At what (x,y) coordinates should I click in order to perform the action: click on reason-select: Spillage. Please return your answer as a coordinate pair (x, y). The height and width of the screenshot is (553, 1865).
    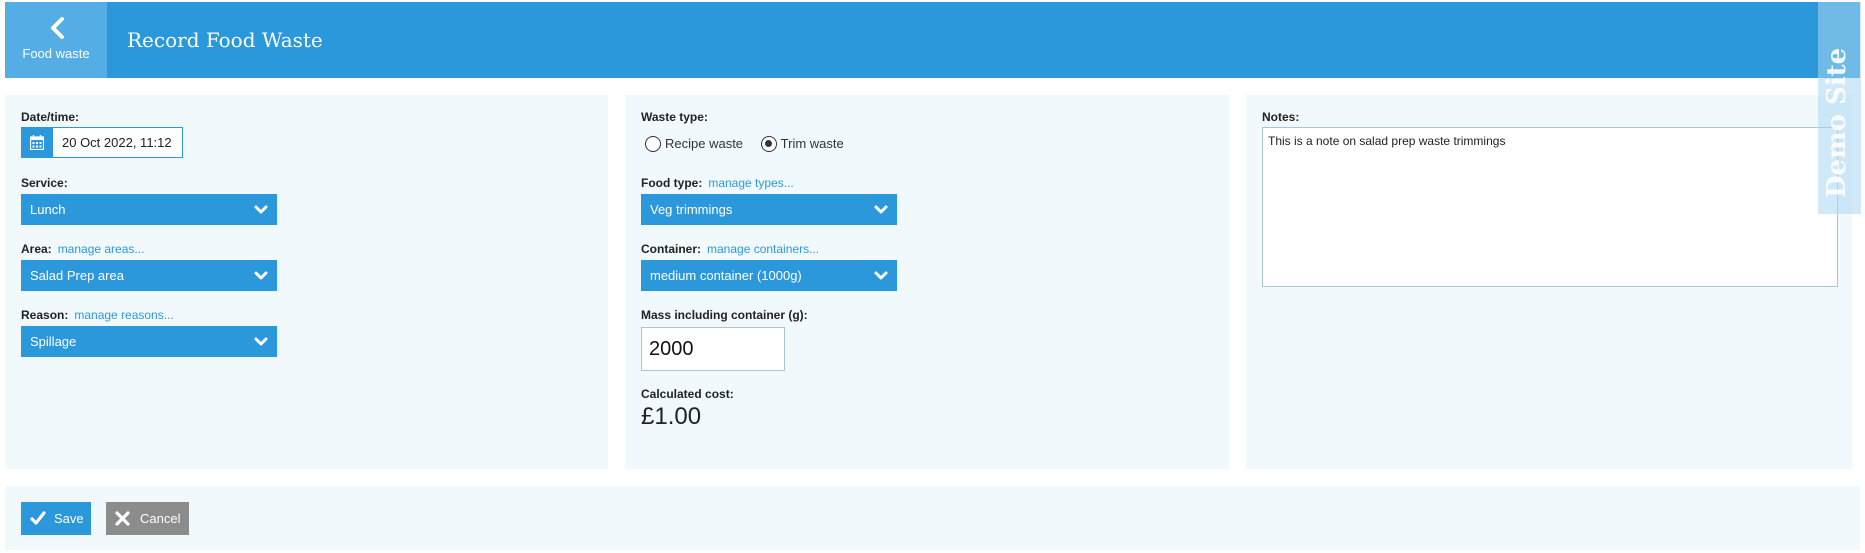
    Looking at the image, I should click on (149, 341).